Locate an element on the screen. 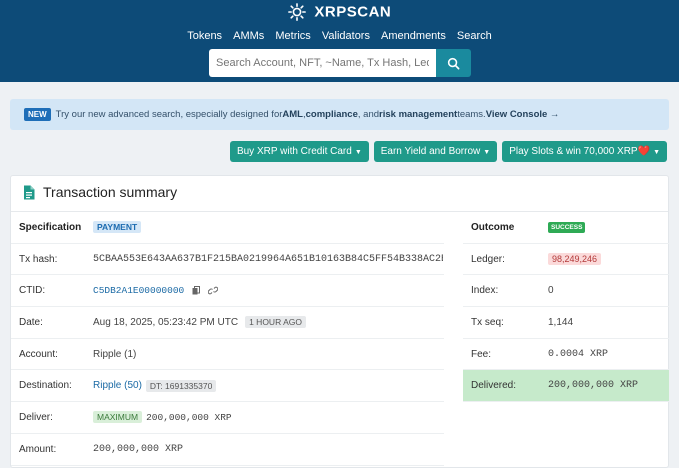 This screenshot has width=679, height=468. tx-hash-label: Tx hash: is located at coordinates (38, 259).